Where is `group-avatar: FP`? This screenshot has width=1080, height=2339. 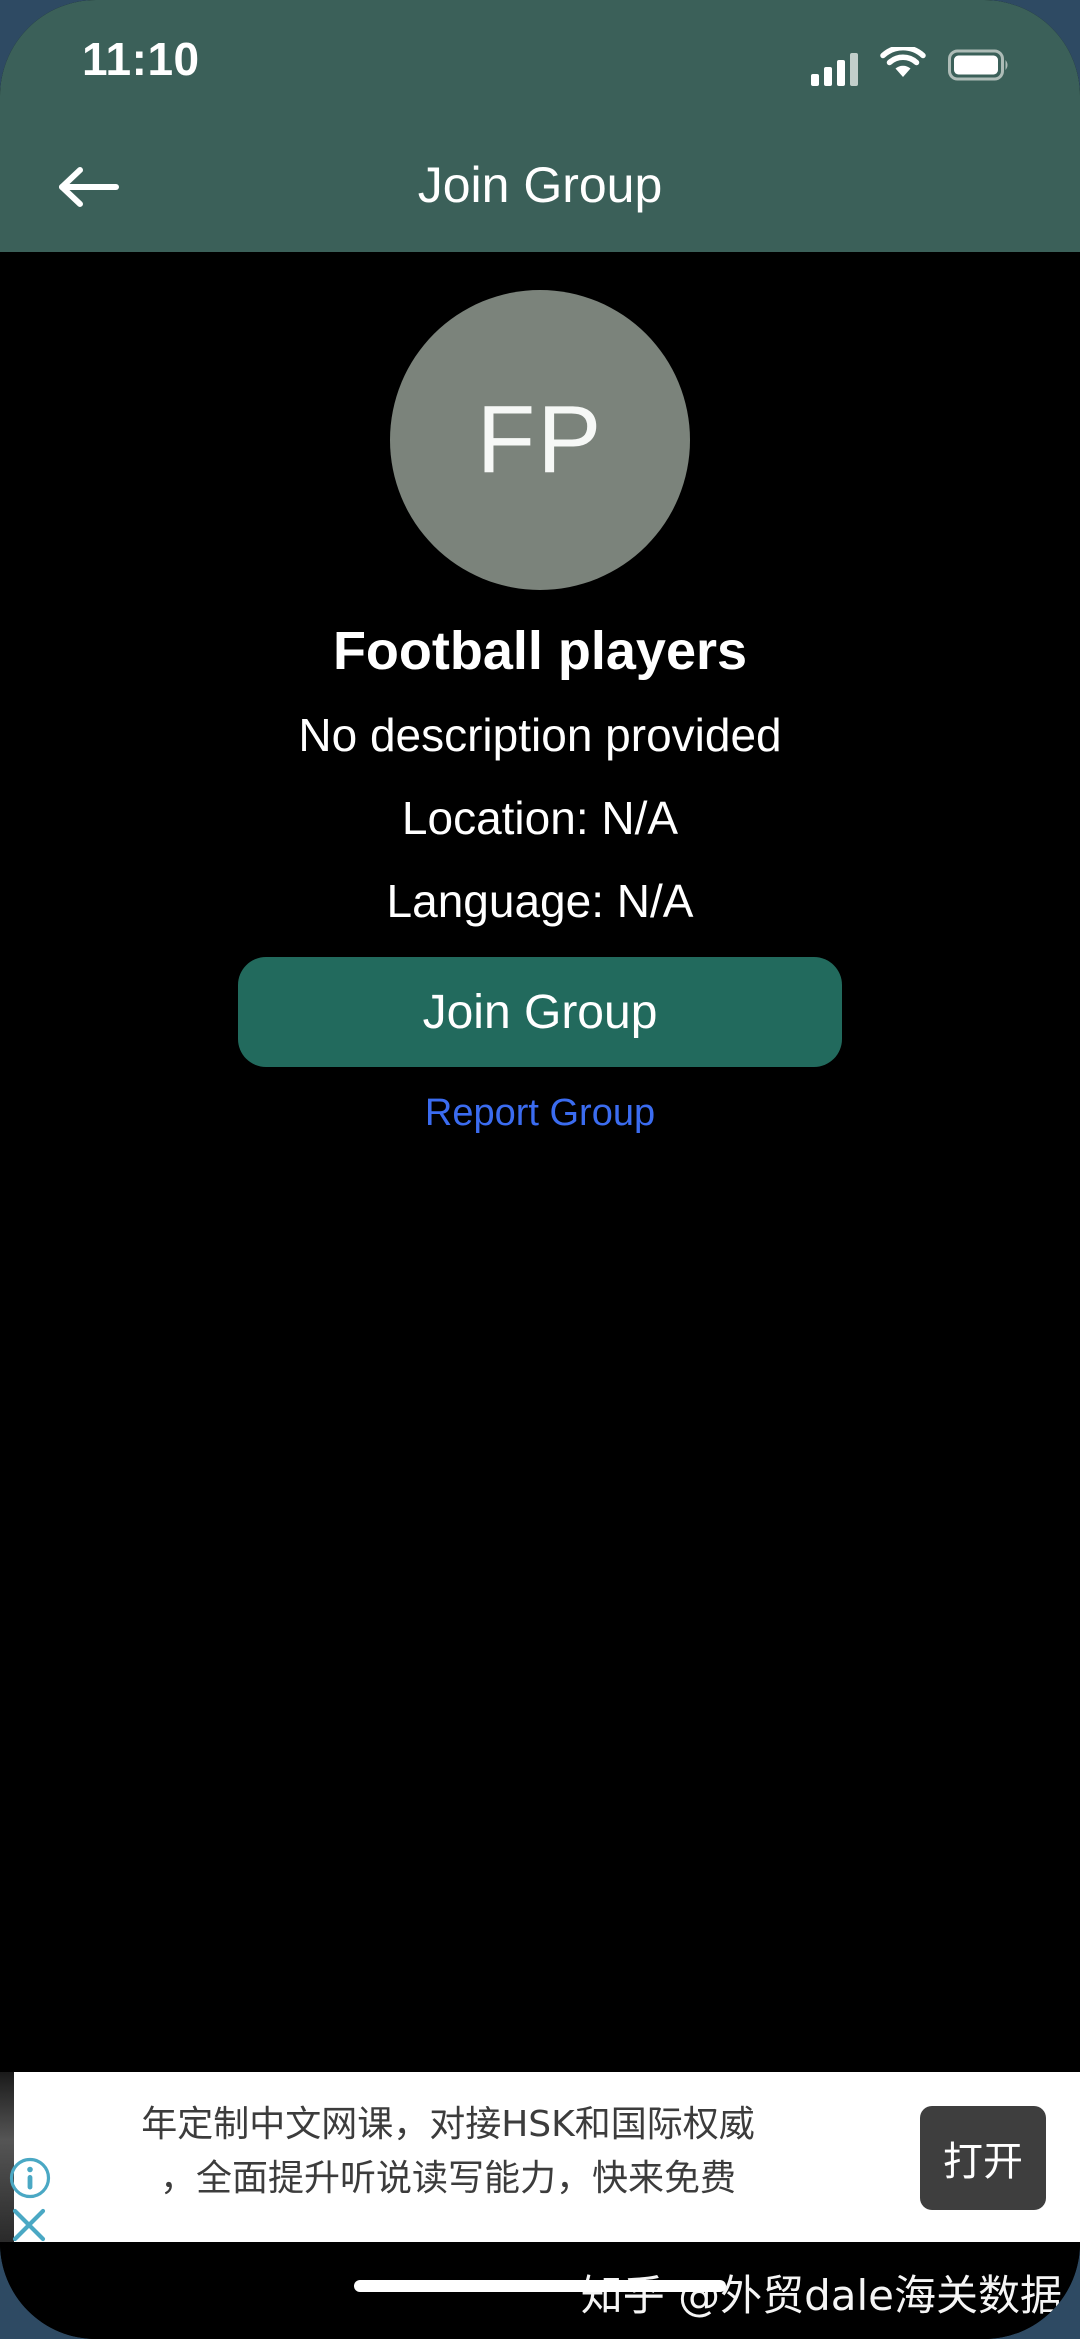
group-avatar: FP is located at coordinates (540, 440).